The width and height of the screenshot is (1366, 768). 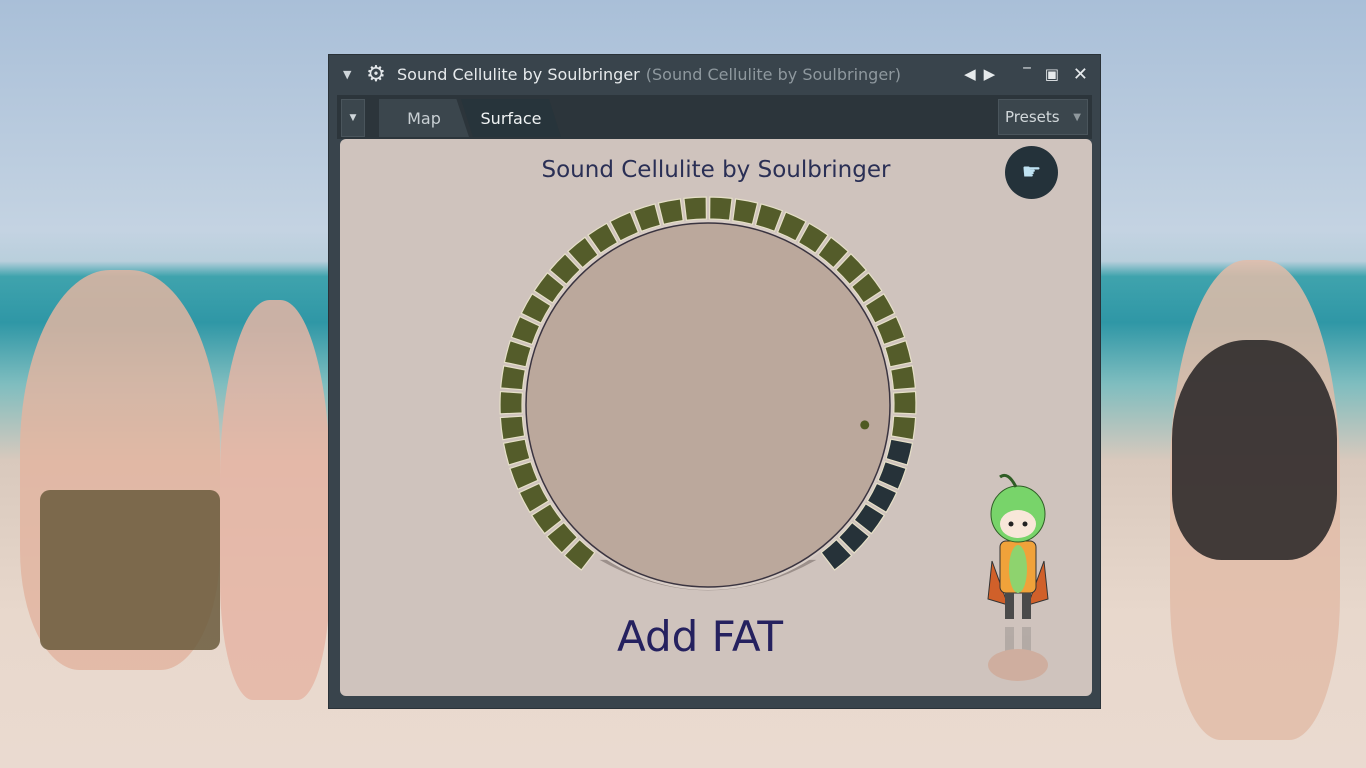 What do you see at coordinates (1018, 577) in the screenshot?
I see `mascot-character-icon` at bounding box center [1018, 577].